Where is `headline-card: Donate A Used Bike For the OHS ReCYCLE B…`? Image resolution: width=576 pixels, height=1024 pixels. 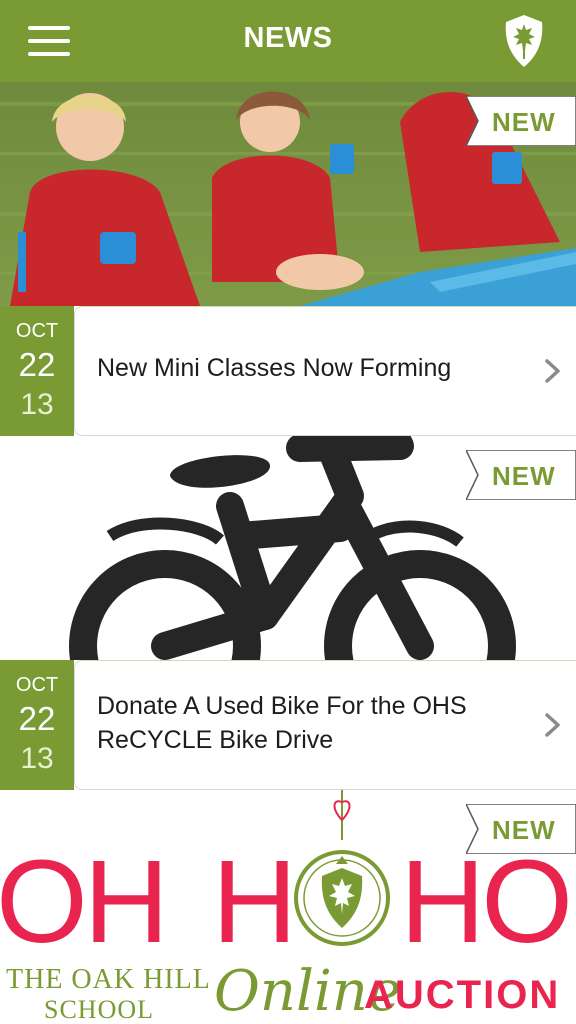 headline-card: Donate A Used Bike For the OHS ReCYCLE B… is located at coordinates (325, 725).